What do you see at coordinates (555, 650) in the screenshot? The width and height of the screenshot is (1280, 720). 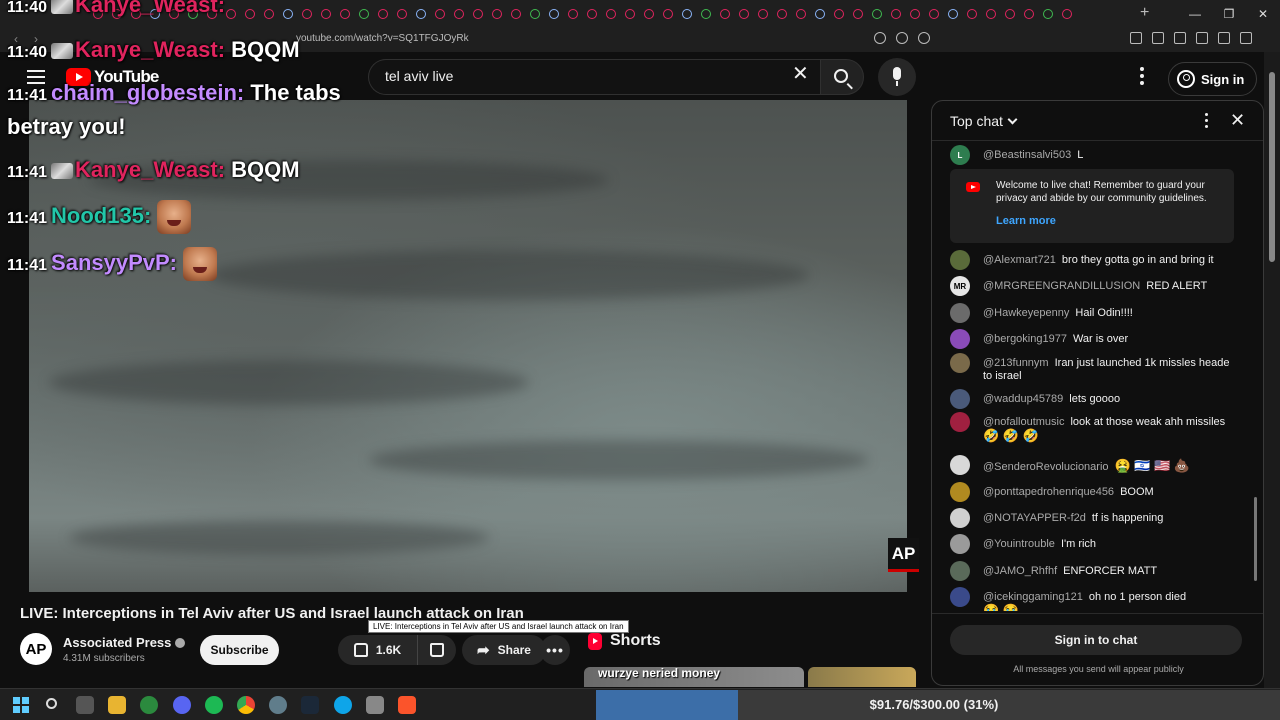 I see `more-actions-button: •••` at bounding box center [555, 650].